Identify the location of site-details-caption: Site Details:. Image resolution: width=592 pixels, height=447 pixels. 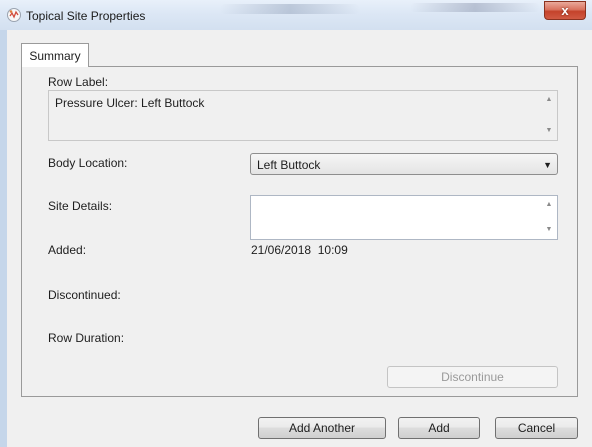
(80, 206).